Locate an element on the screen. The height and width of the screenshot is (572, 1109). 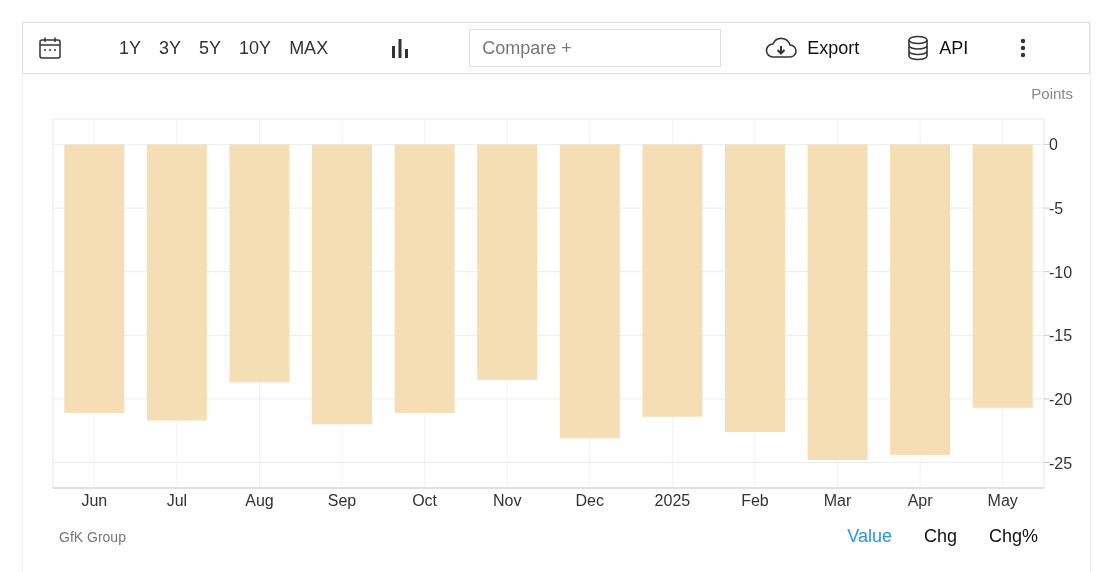
y-tick-label: 0 is located at coordinates (1053, 145).